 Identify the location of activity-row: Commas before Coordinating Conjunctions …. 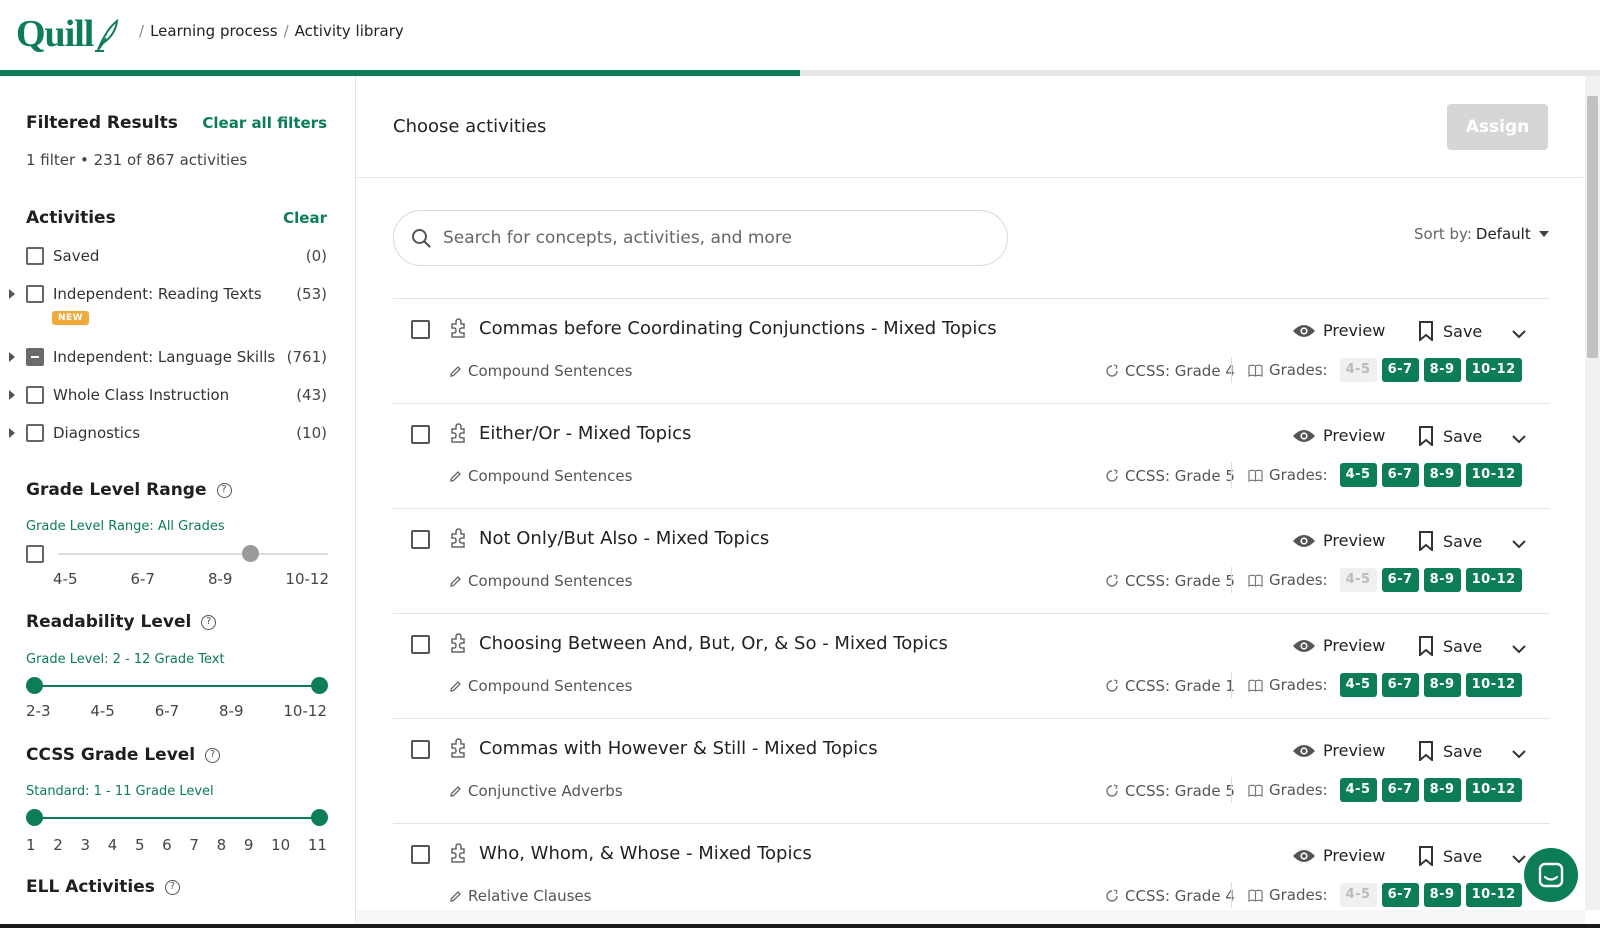
(971, 350).